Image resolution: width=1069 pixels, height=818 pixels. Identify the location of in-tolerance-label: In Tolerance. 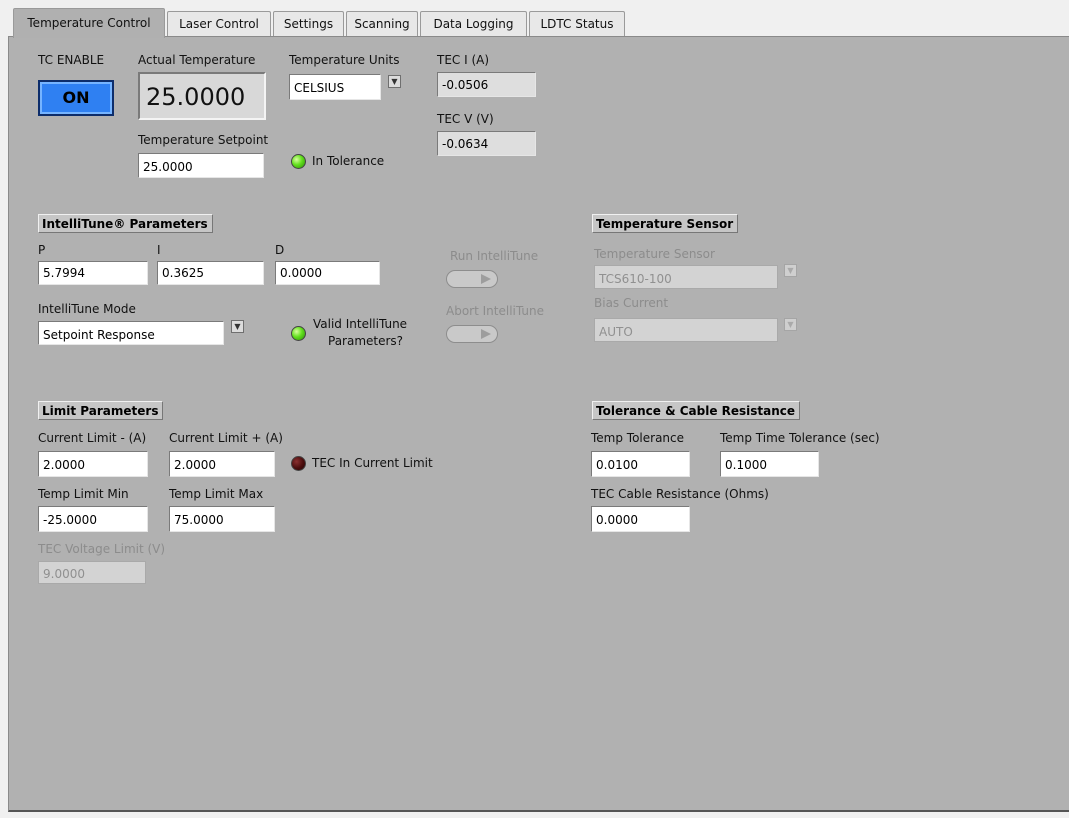
(348, 161).